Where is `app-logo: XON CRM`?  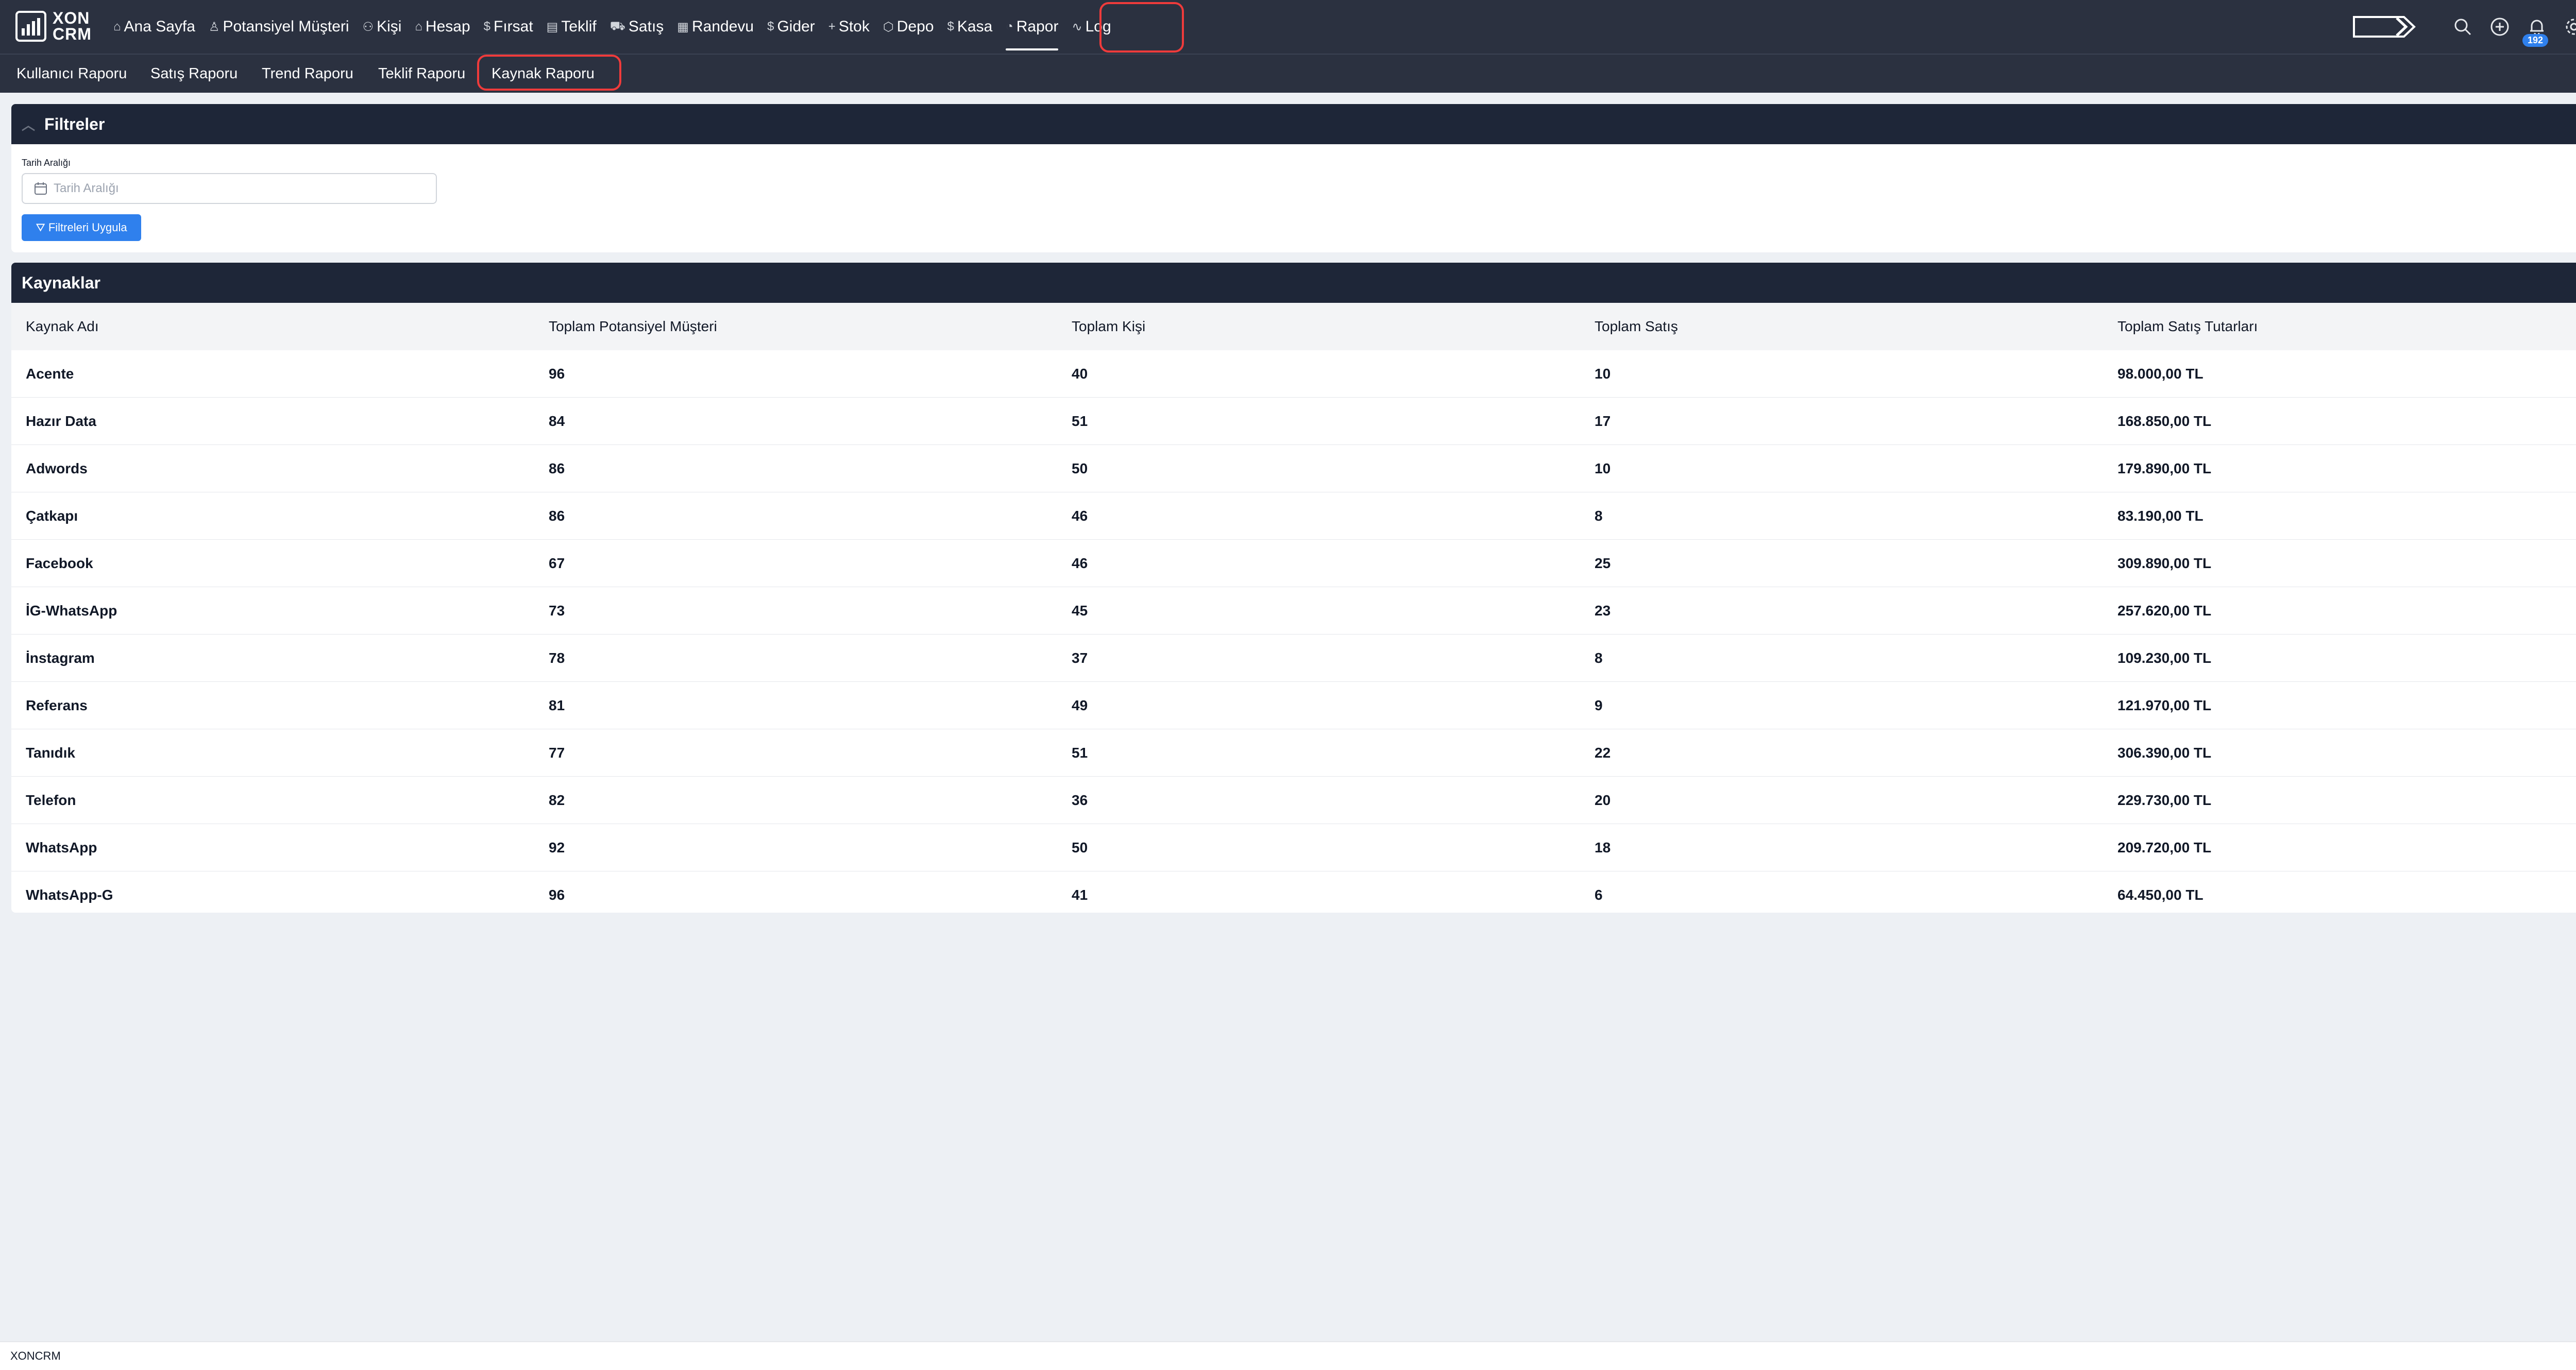
app-logo: XON CRM is located at coordinates (53, 26).